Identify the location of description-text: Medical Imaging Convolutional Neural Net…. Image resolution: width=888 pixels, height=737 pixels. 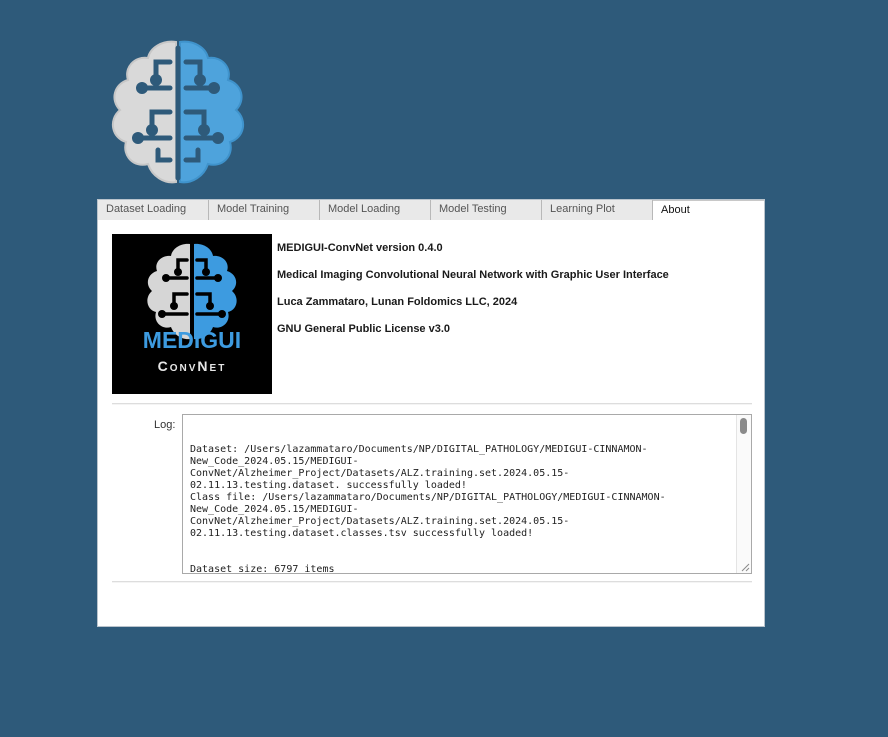
(473, 275).